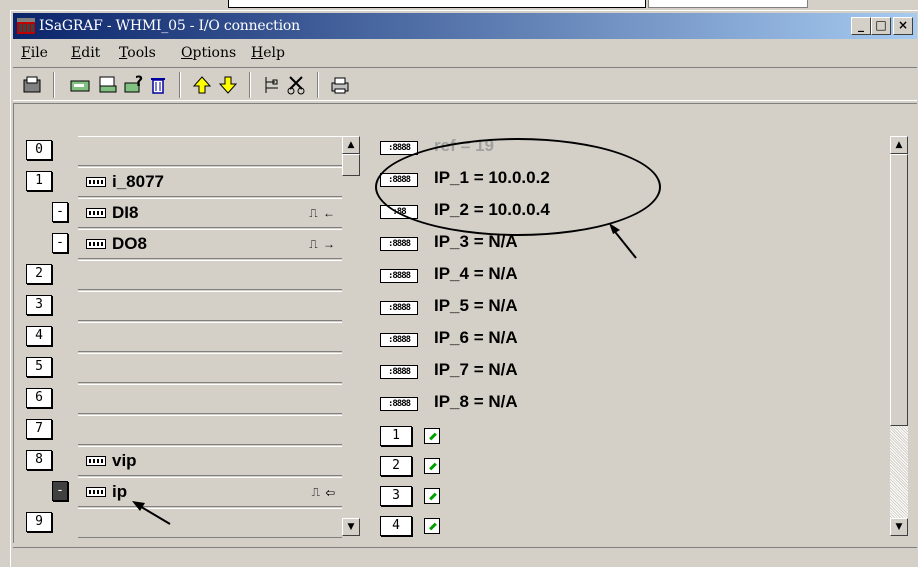 This screenshot has width=918, height=567. What do you see at coordinates (437, 4) in the screenshot?
I see `background-field` at bounding box center [437, 4].